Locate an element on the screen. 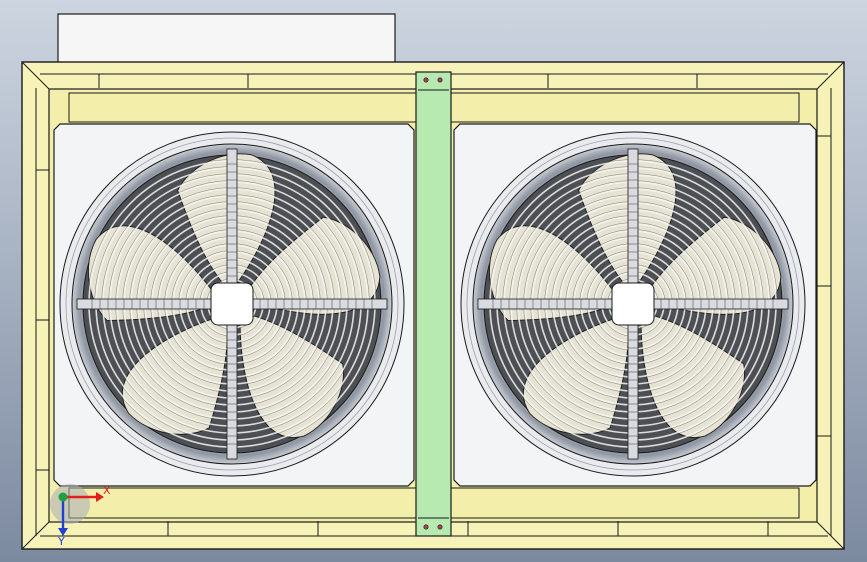 The height and width of the screenshot is (562, 867). x-axis-label: X is located at coordinates (107, 490).